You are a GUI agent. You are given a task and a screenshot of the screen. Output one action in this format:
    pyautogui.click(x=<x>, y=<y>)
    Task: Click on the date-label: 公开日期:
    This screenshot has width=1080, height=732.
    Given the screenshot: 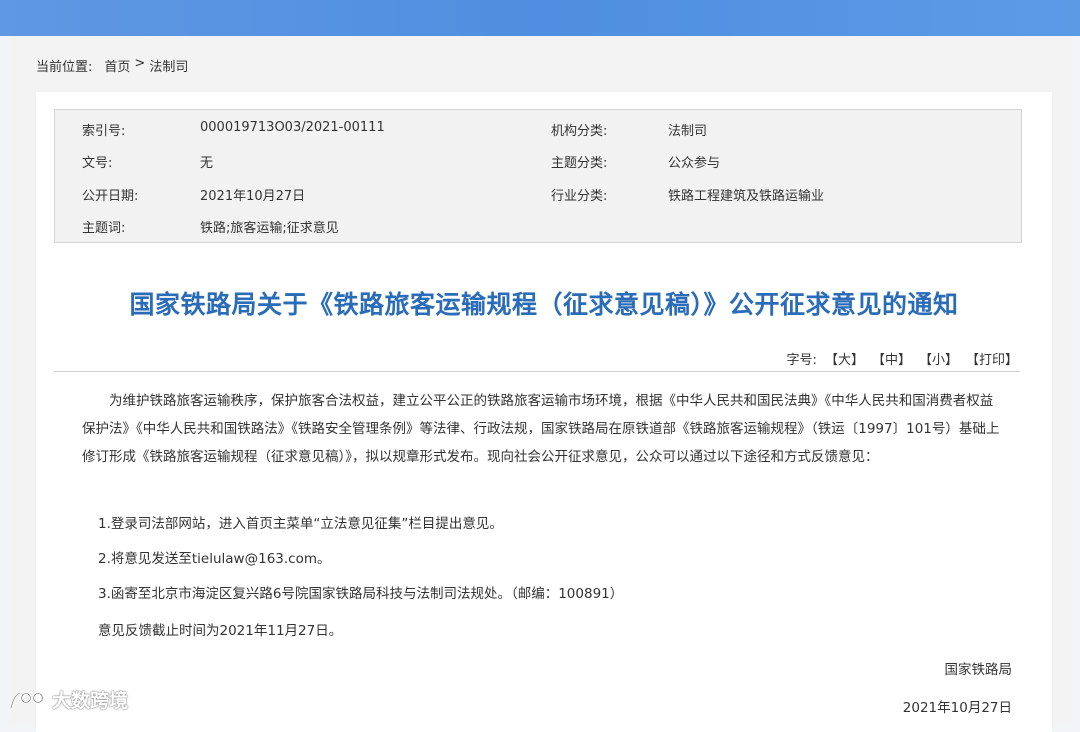 What is the action you would take?
    pyautogui.click(x=110, y=196)
    